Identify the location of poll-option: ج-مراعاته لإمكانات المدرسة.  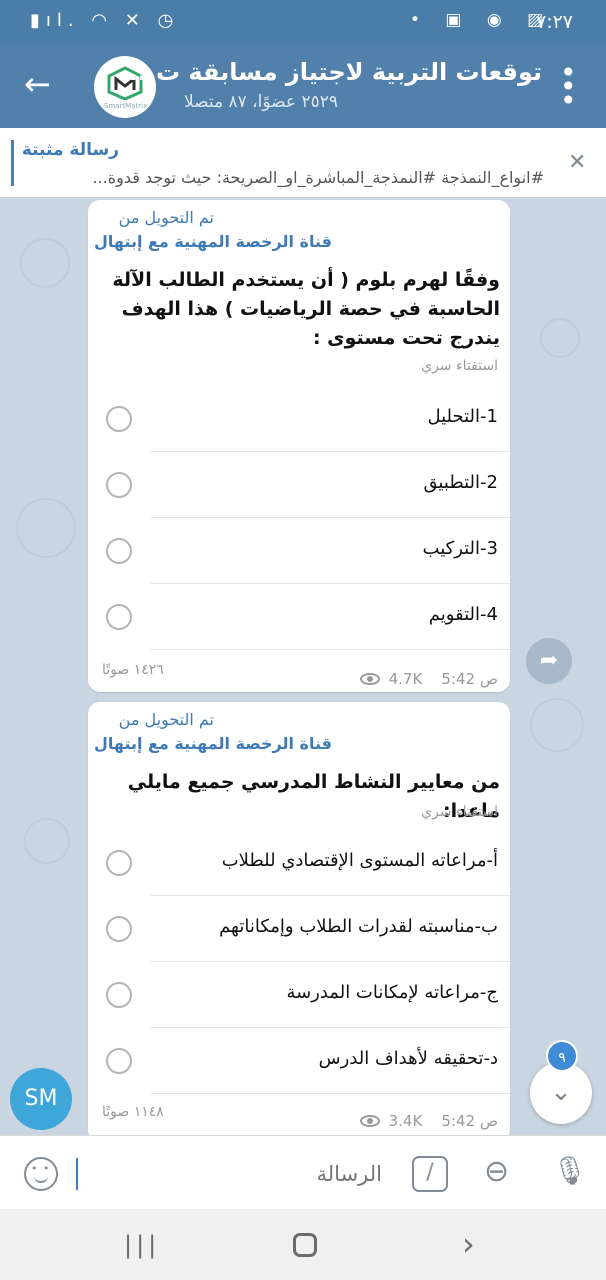
(299, 995).